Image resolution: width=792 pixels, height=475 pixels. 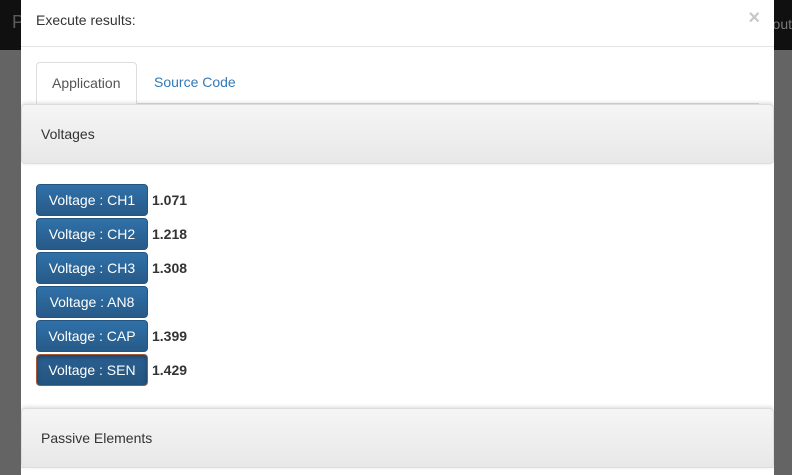 I want to click on topbar-right-text: out, so click(x=782, y=24).